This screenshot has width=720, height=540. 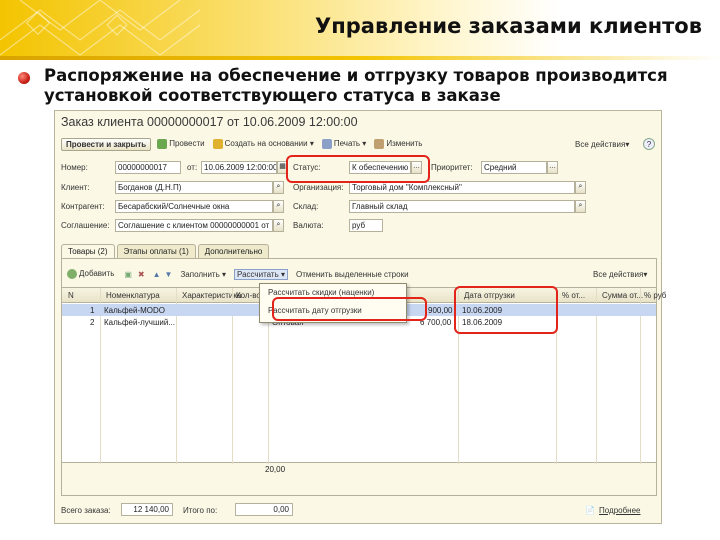 What do you see at coordinates (83, 206) in the screenshot?
I see `contact-label: Контрагент:` at bounding box center [83, 206].